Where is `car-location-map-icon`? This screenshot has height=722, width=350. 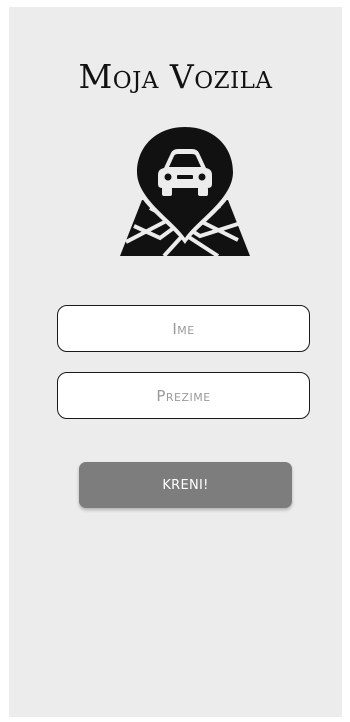 car-location-map-icon is located at coordinates (185, 189).